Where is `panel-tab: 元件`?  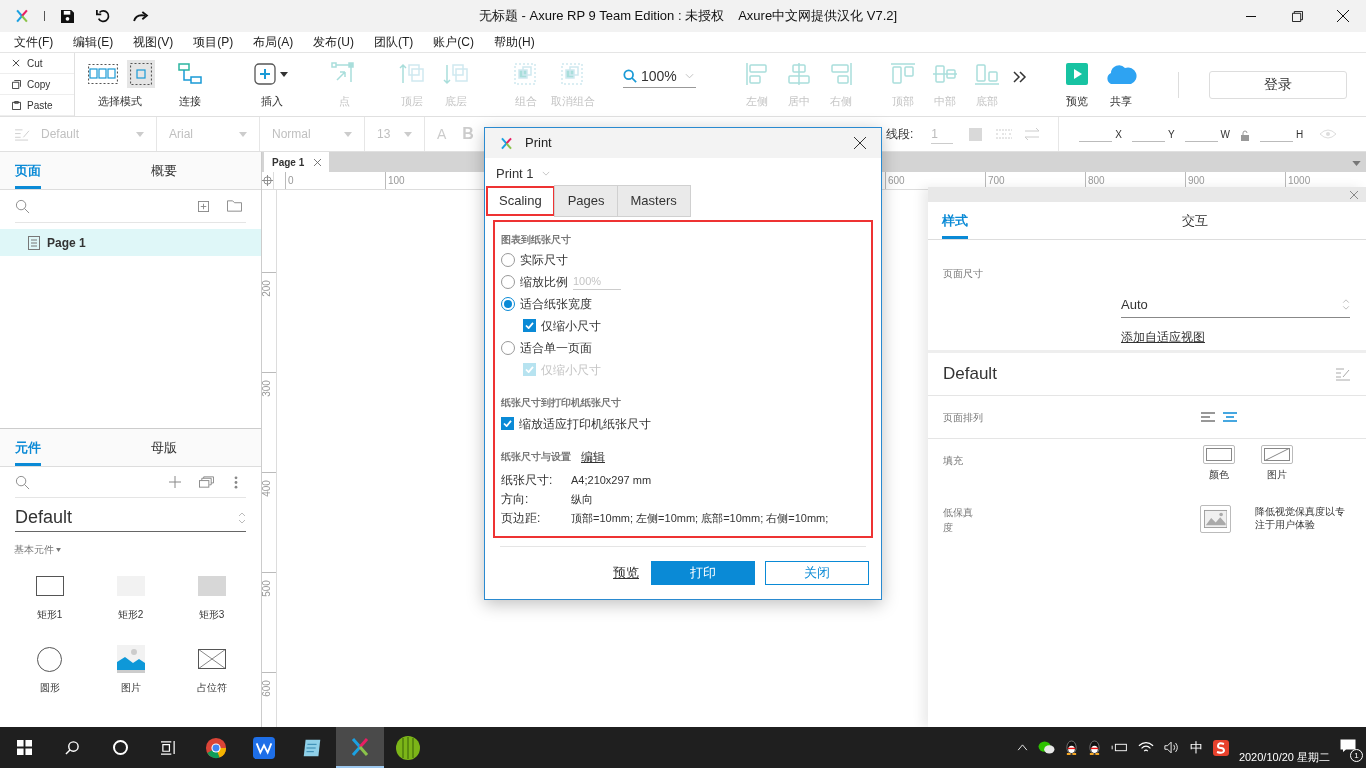 panel-tab: 元件 is located at coordinates (28, 447).